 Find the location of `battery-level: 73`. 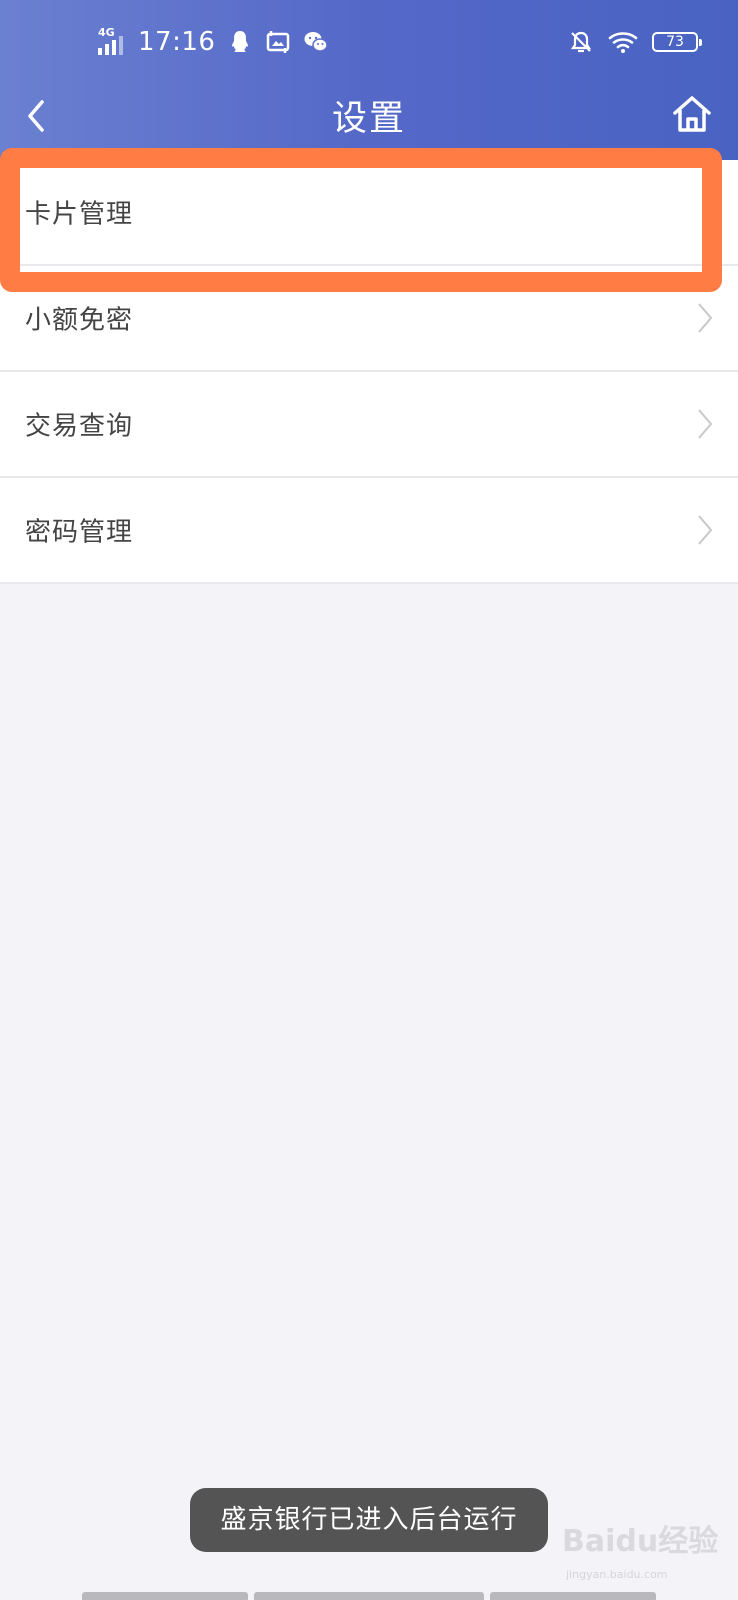

battery-level: 73 is located at coordinates (675, 42).